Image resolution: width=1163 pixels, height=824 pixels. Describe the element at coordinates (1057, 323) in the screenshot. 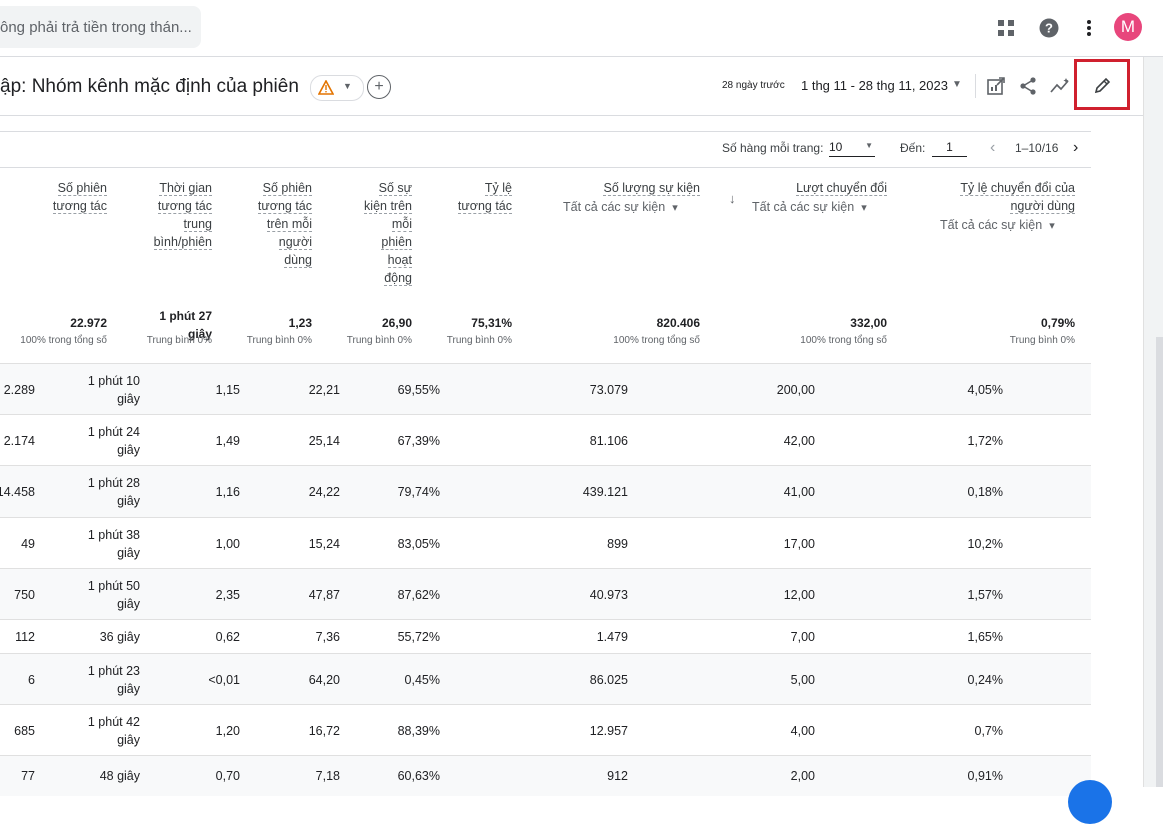

I see `total-value: 0,79%` at that location.